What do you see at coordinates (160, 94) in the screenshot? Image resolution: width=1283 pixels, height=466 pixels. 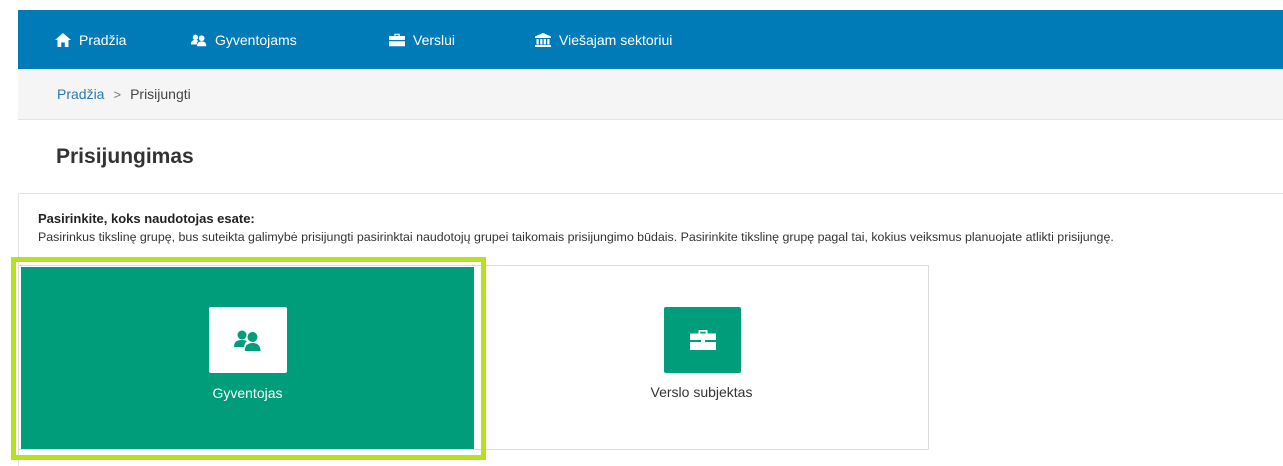 I see `breadcrumb-current: Prisijungti` at bounding box center [160, 94].